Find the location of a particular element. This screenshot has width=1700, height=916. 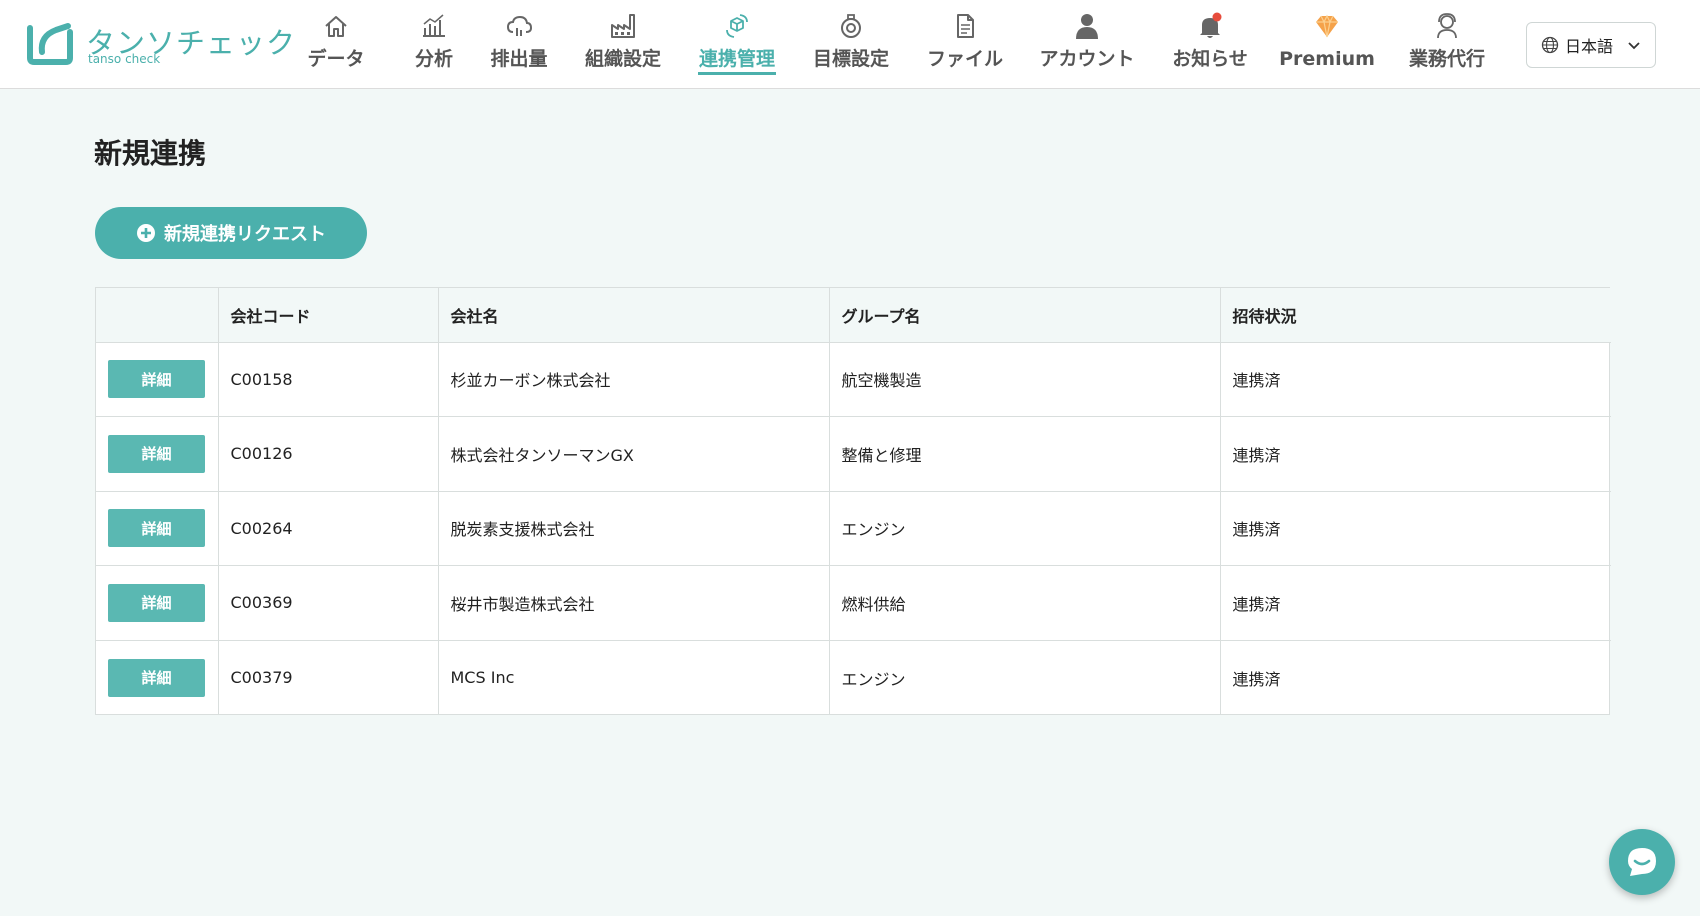

factory-icon is located at coordinates (623, 26).